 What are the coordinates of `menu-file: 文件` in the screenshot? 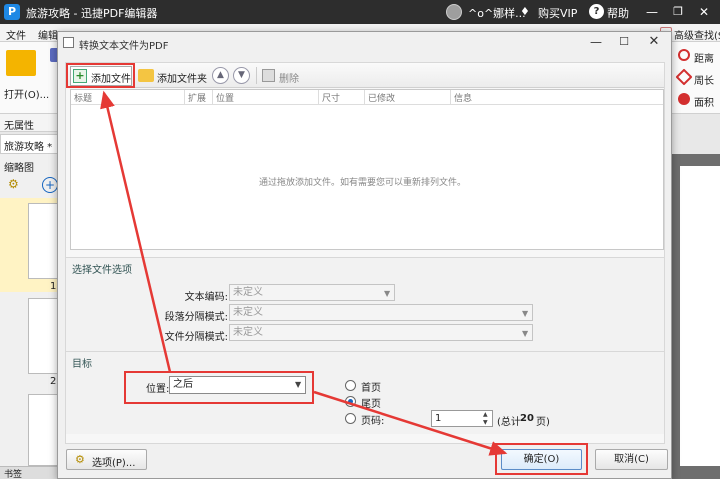 It's located at (16, 34).